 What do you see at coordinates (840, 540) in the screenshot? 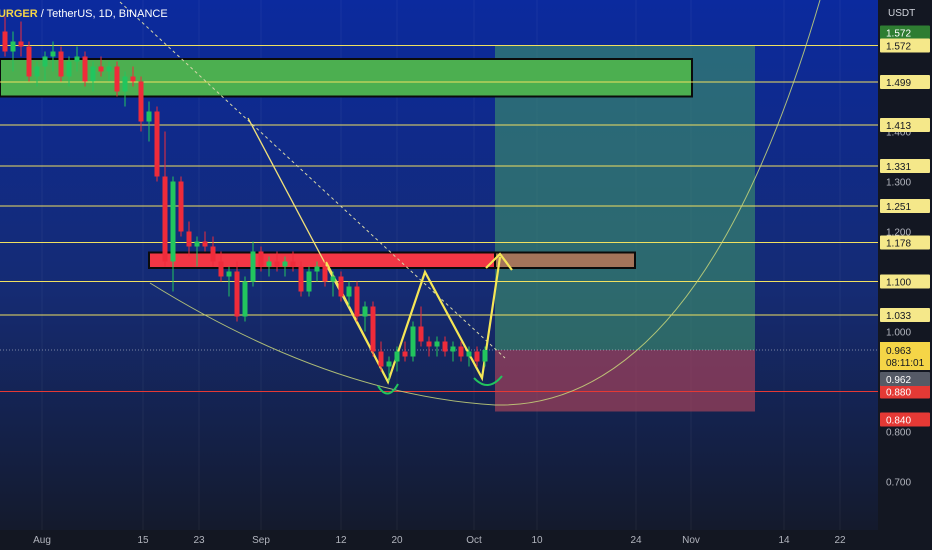
I see `x-tick-label-11: 22` at bounding box center [840, 540].